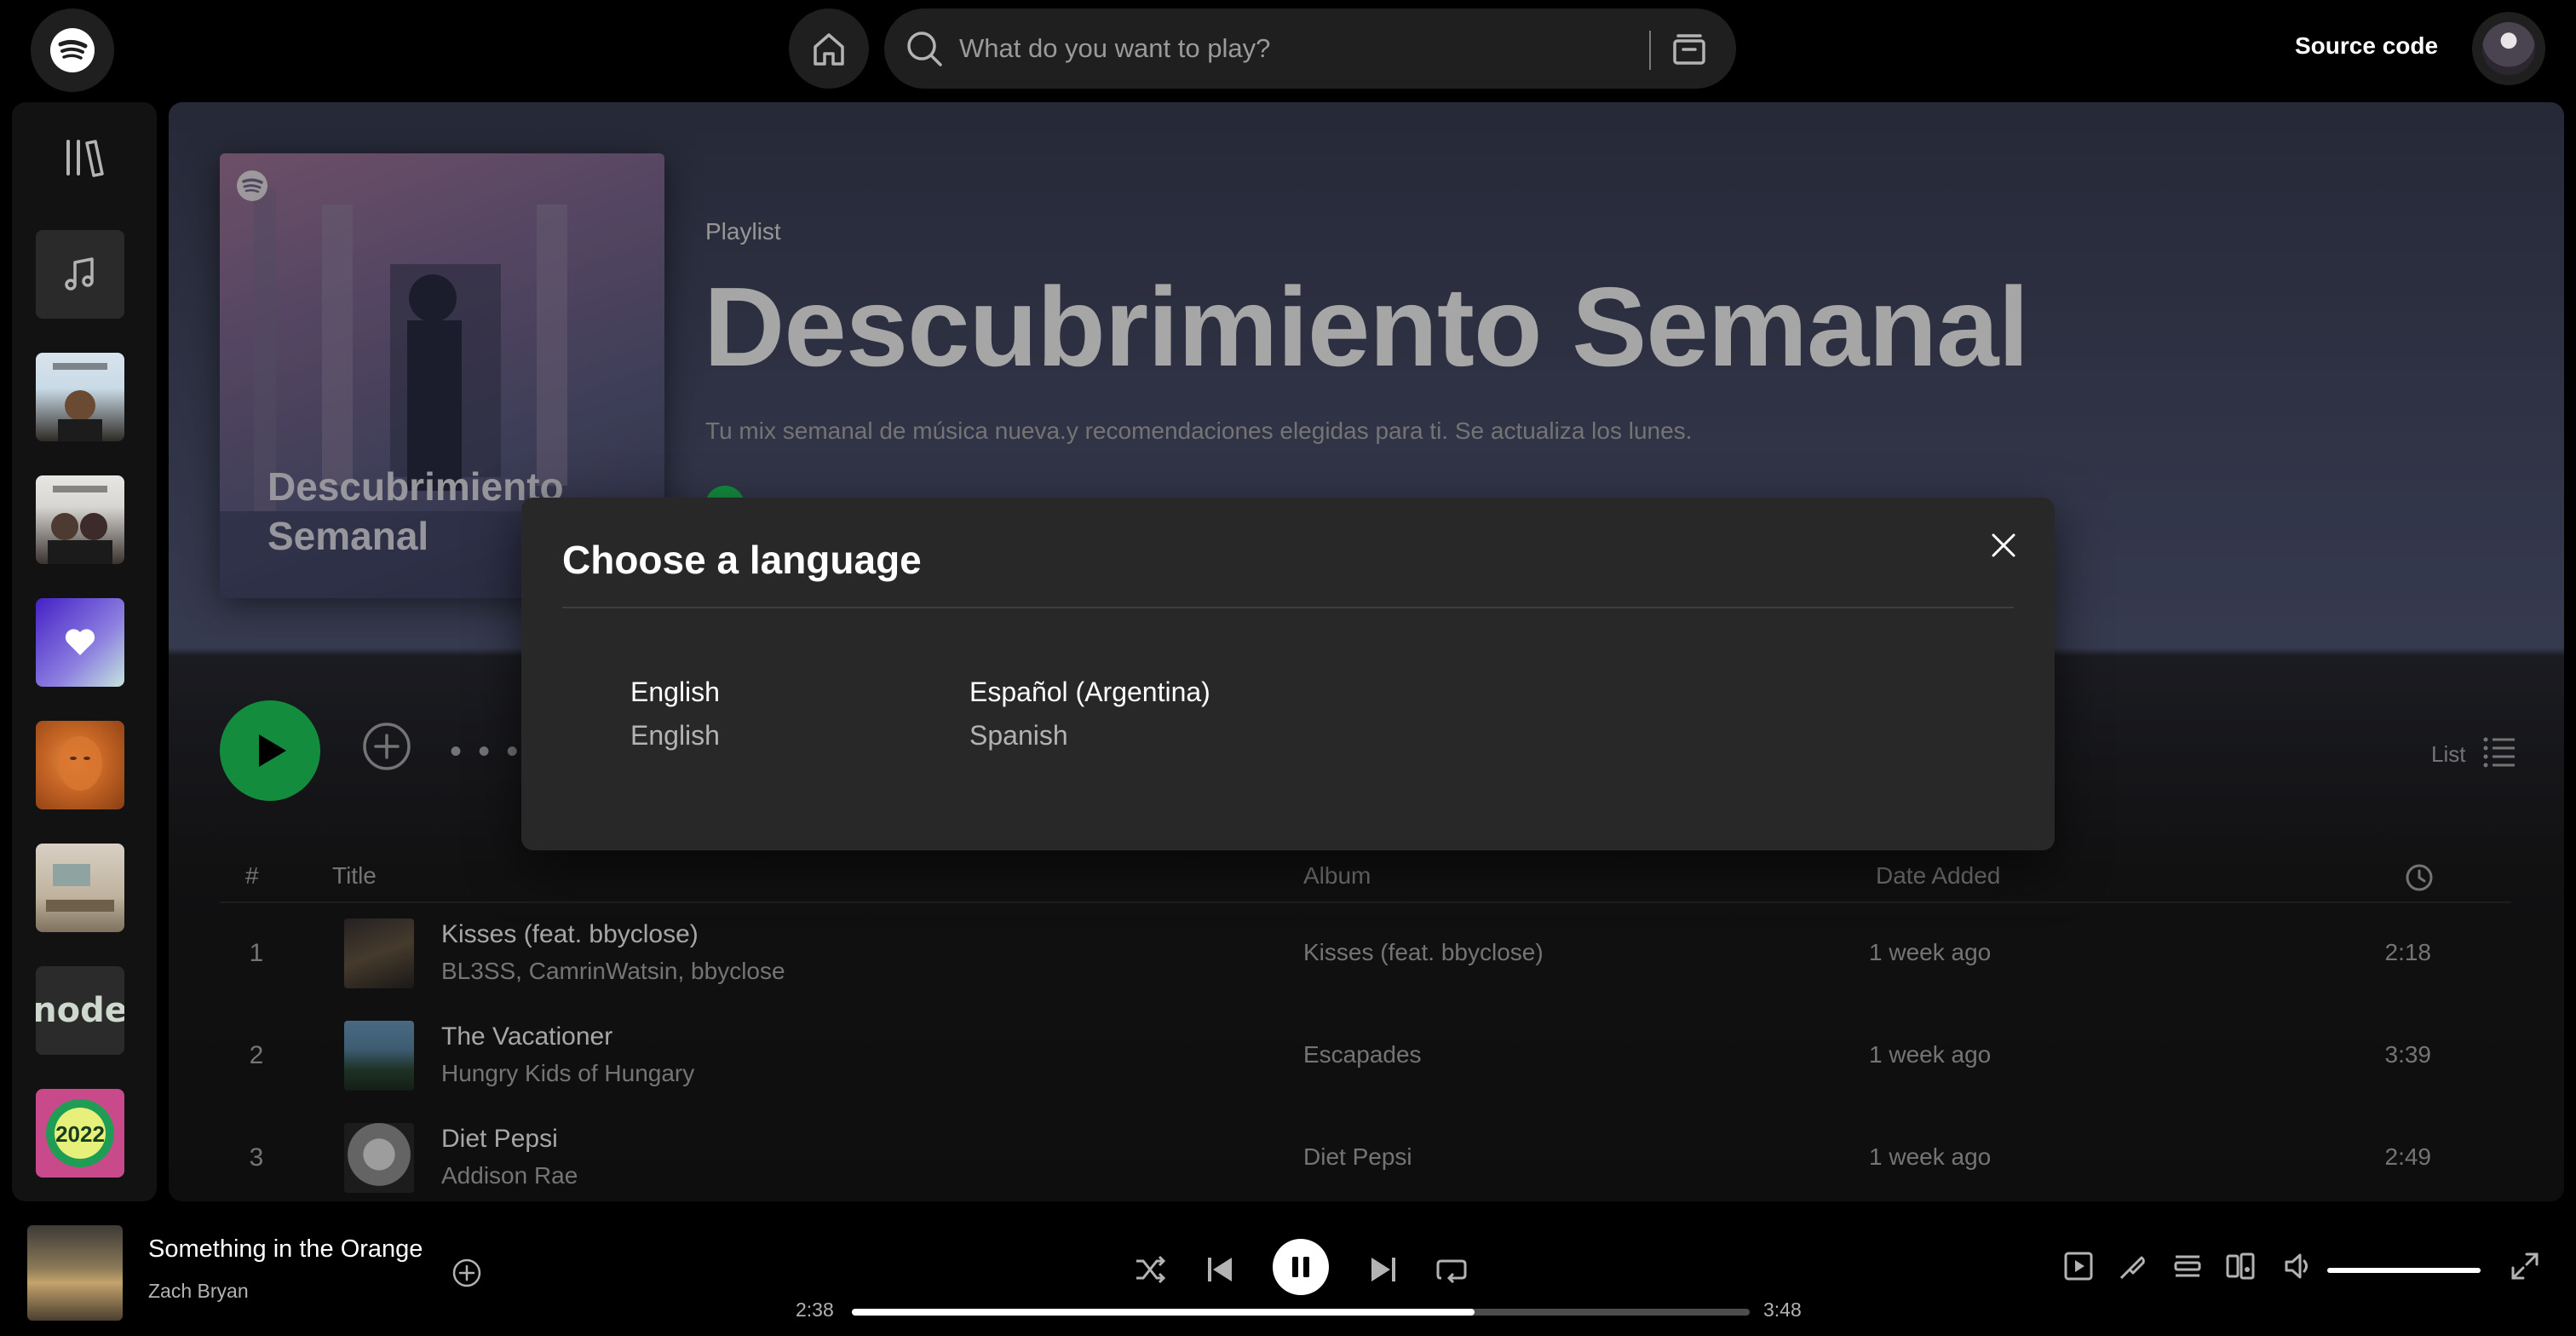 This screenshot has width=2576, height=1336. What do you see at coordinates (675, 692) in the screenshot?
I see `language-native-name: English` at bounding box center [675, 692].